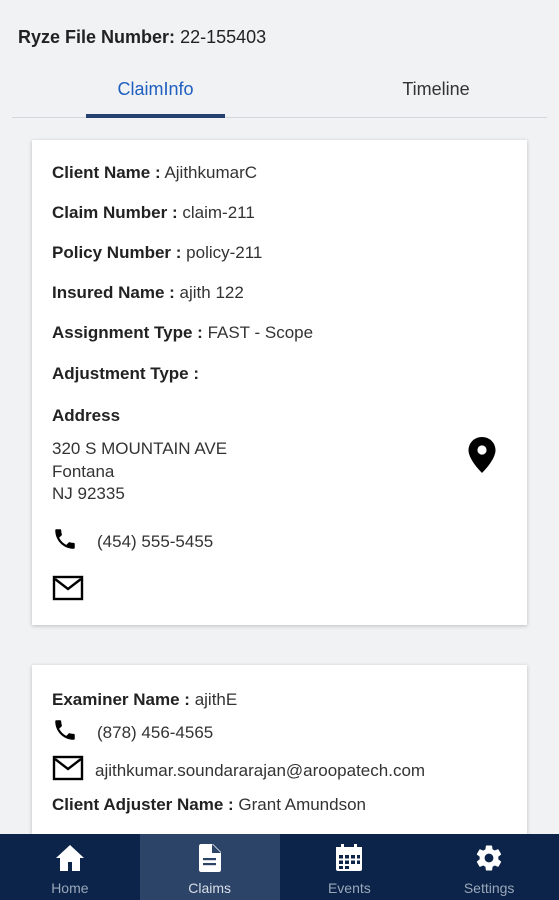 This screenshot has height=900, width=559. What do you see at coordinates (106, 172) in the screenshot?
I see `client-name-label: Client Name :` at bounding box center [106, 172].